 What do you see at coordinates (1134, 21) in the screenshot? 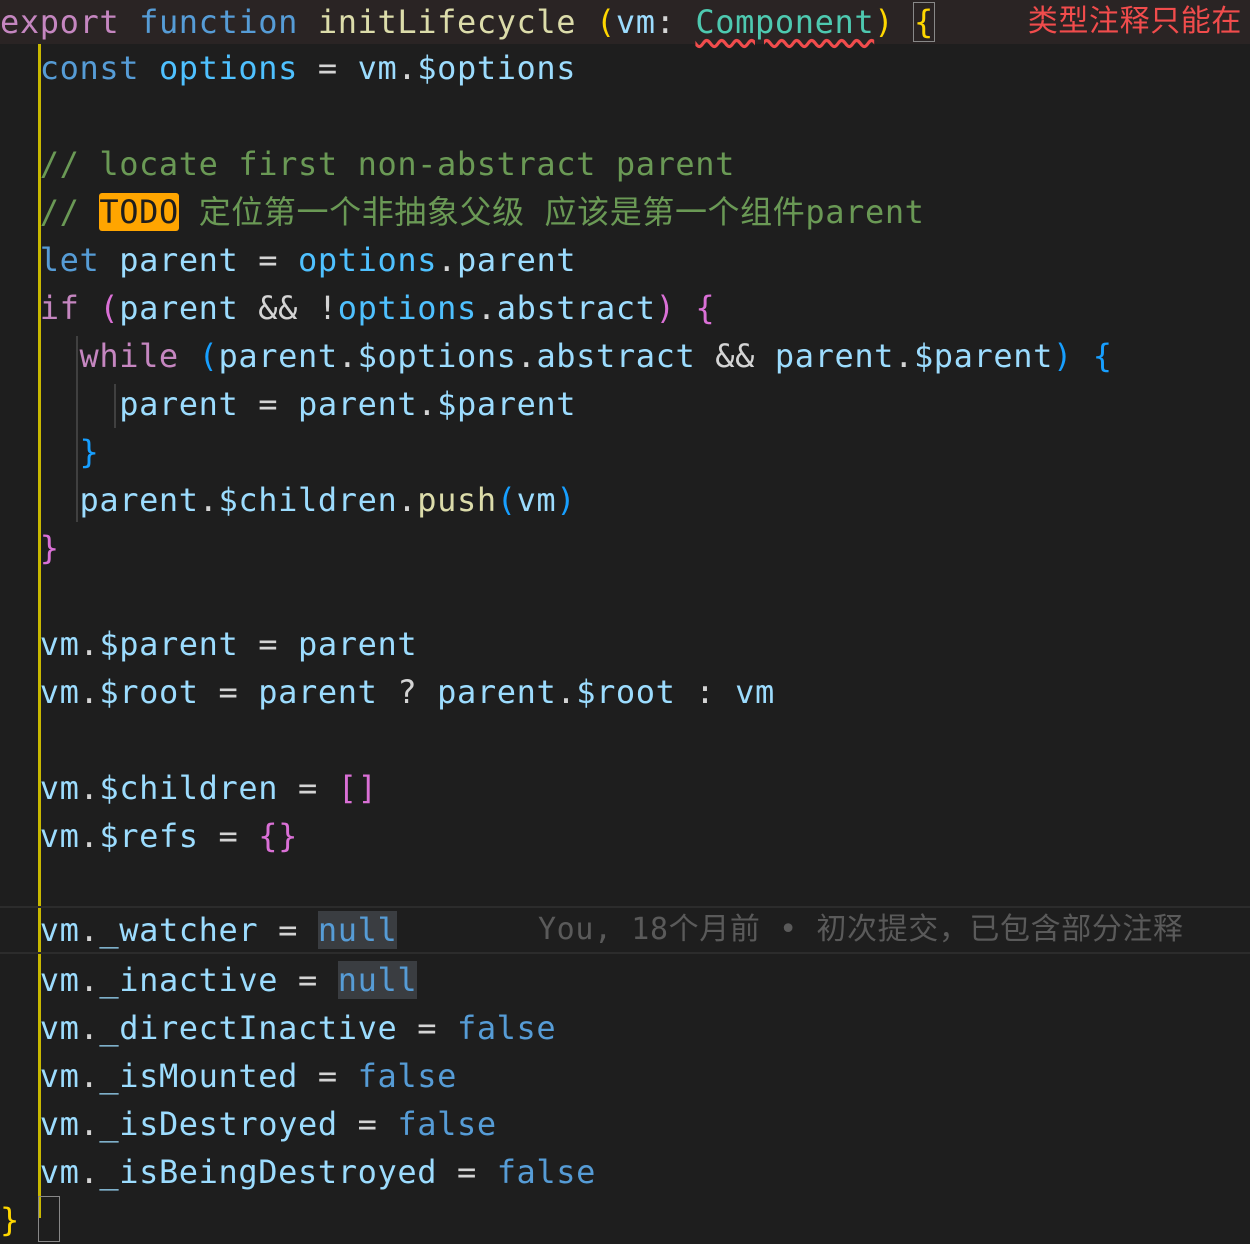
I see `error-lens-message: 类型注释只能在` at bounding box center [1134, 21].